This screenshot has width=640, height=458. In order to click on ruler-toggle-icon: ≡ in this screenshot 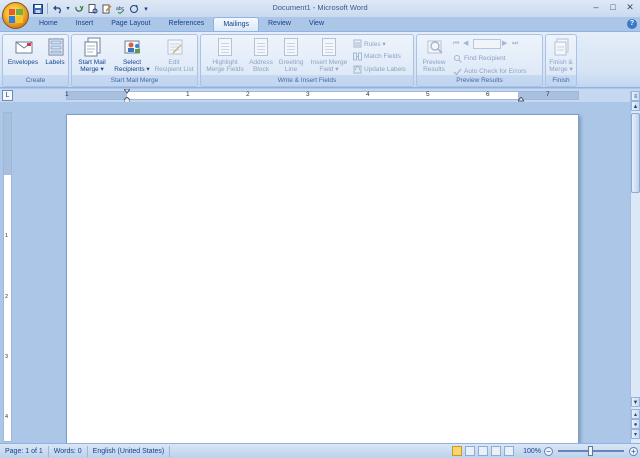, I will do `click(635, 96)`.